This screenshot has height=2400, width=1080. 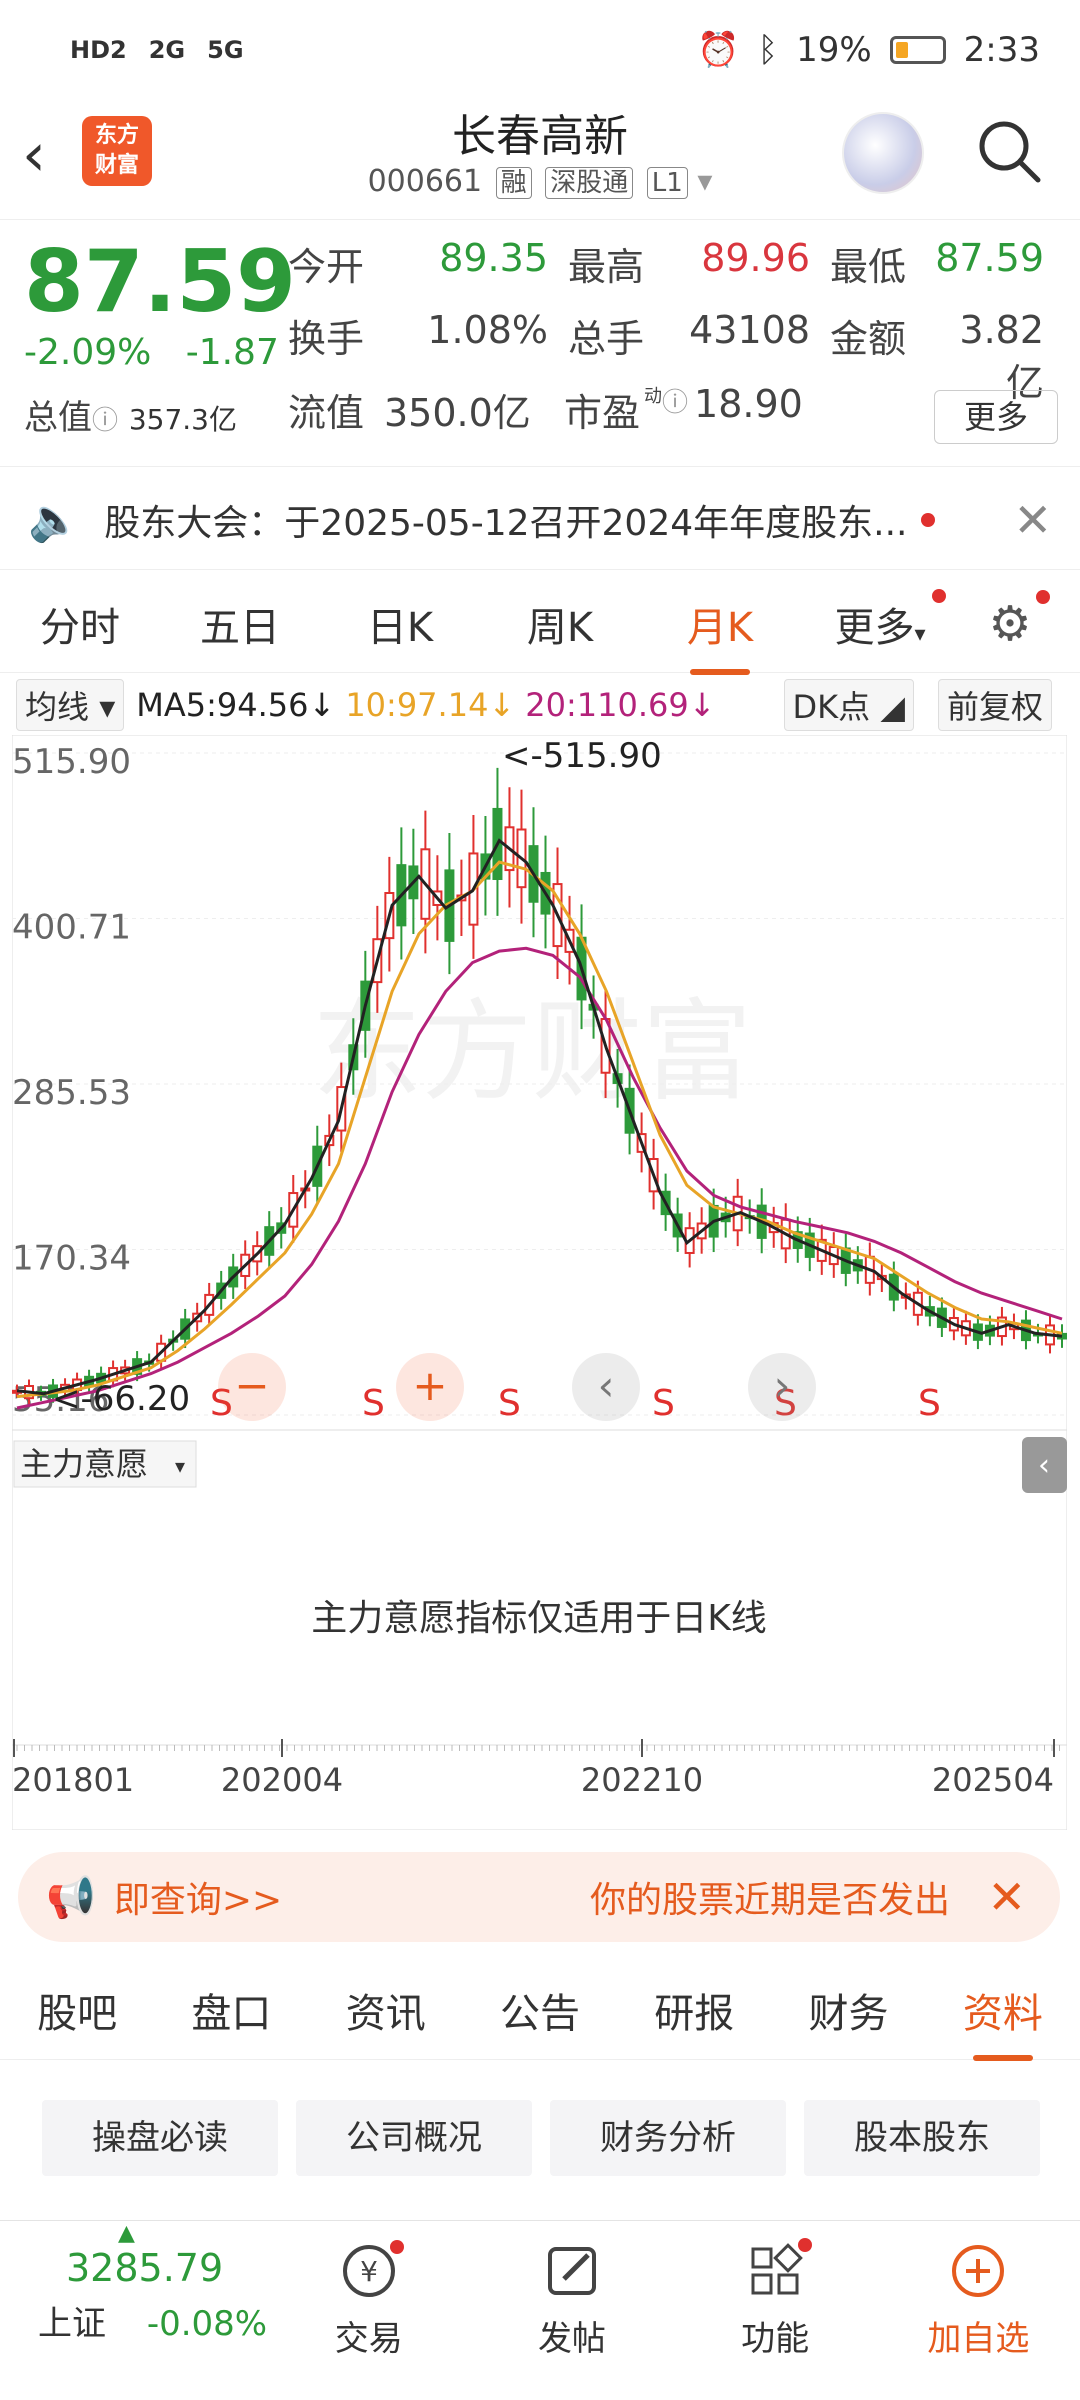 What do you see at coordinates (755, 258) in the screenshot?
I see `high-value: 89.96` at bounding box center [755, 258].